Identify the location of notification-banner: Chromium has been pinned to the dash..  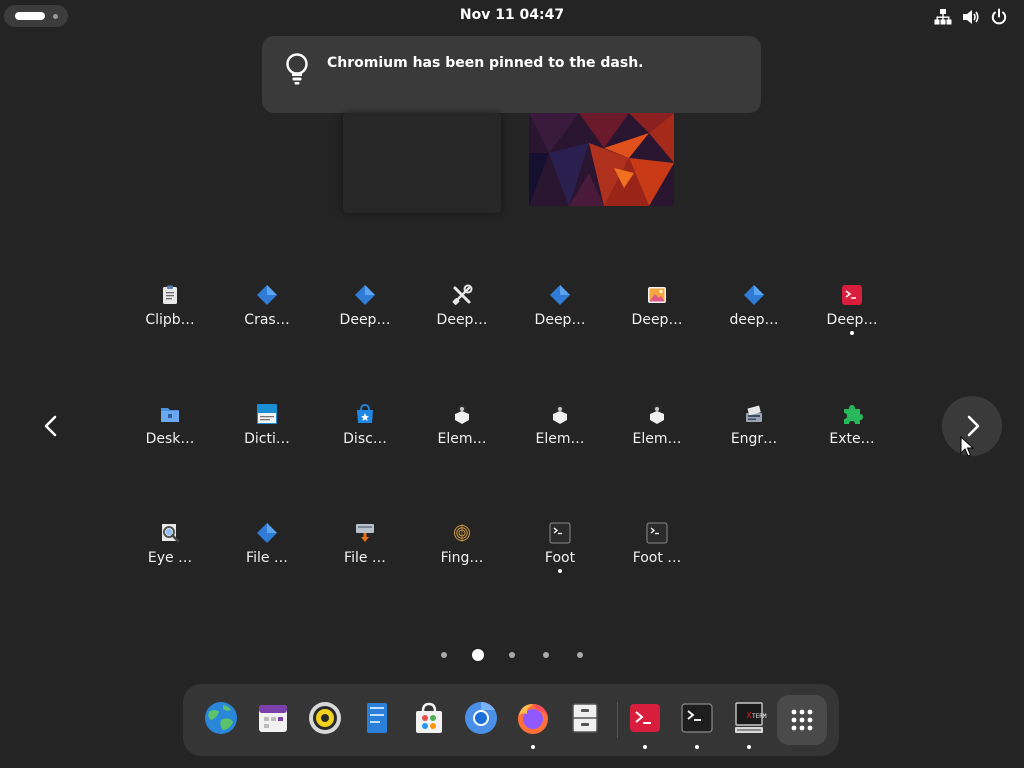
(511, 74).